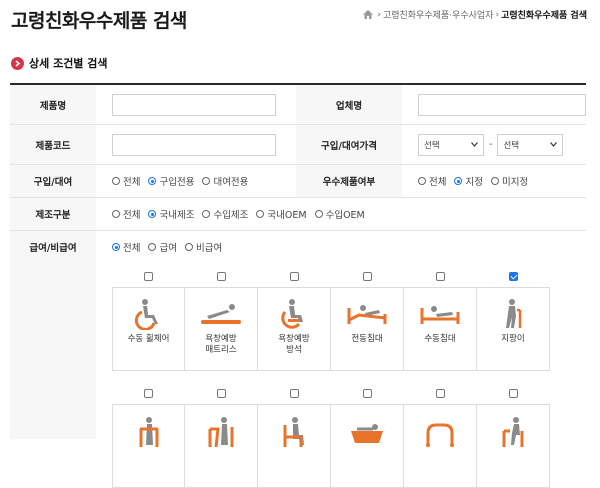  I want to click on bath-chair-icon, so click(293, 432).